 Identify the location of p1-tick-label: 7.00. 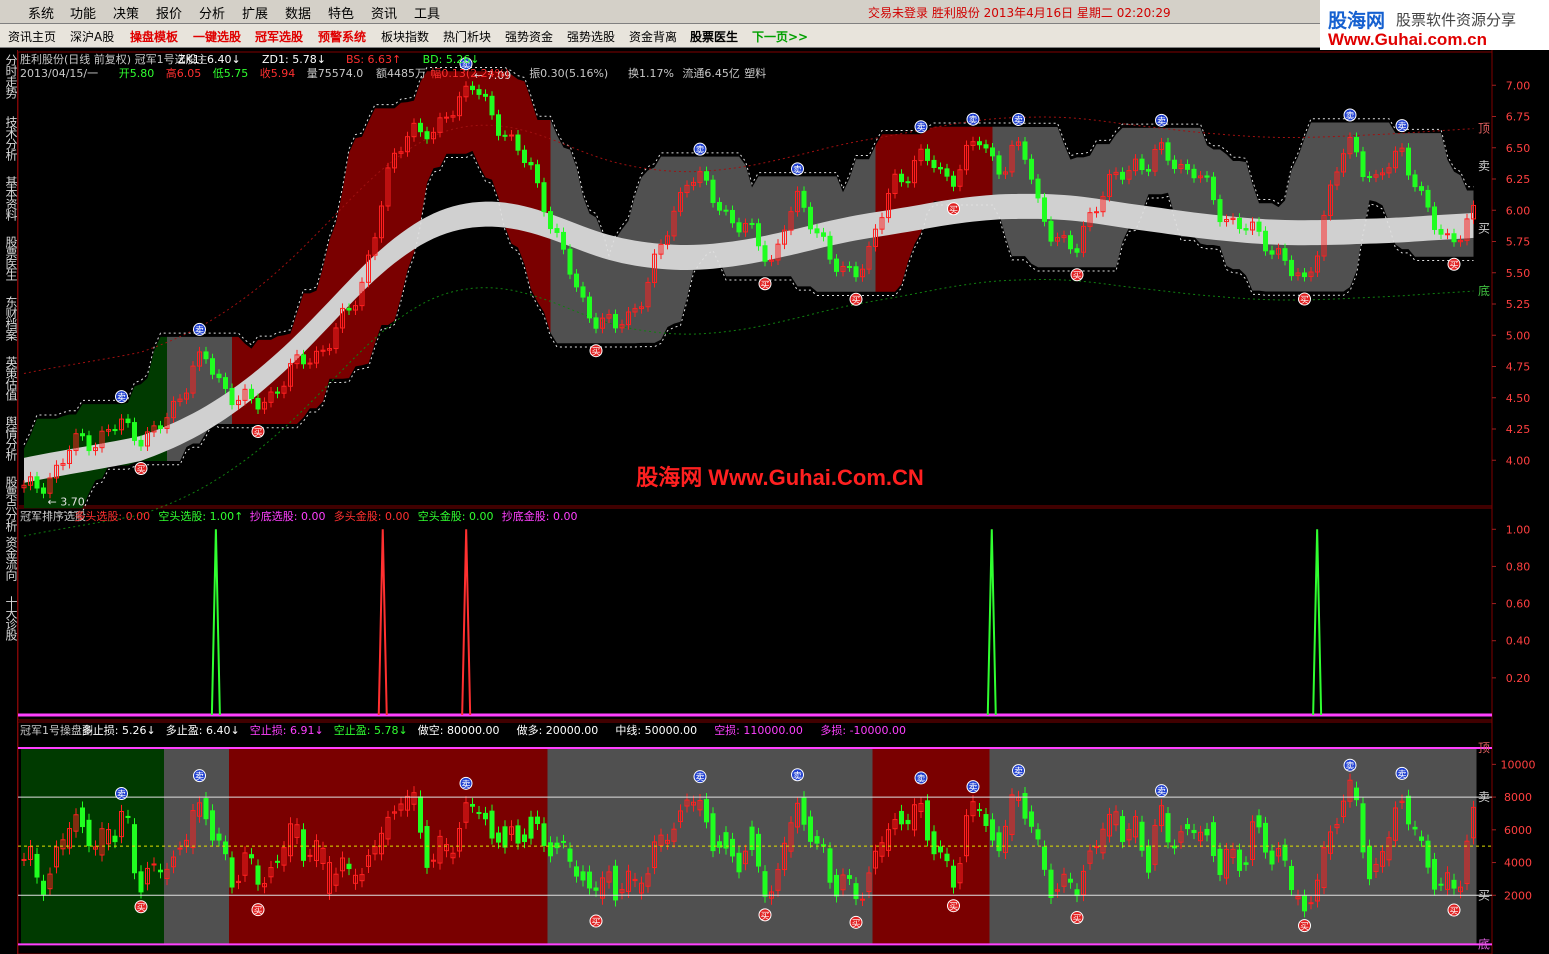
(1518, 85).